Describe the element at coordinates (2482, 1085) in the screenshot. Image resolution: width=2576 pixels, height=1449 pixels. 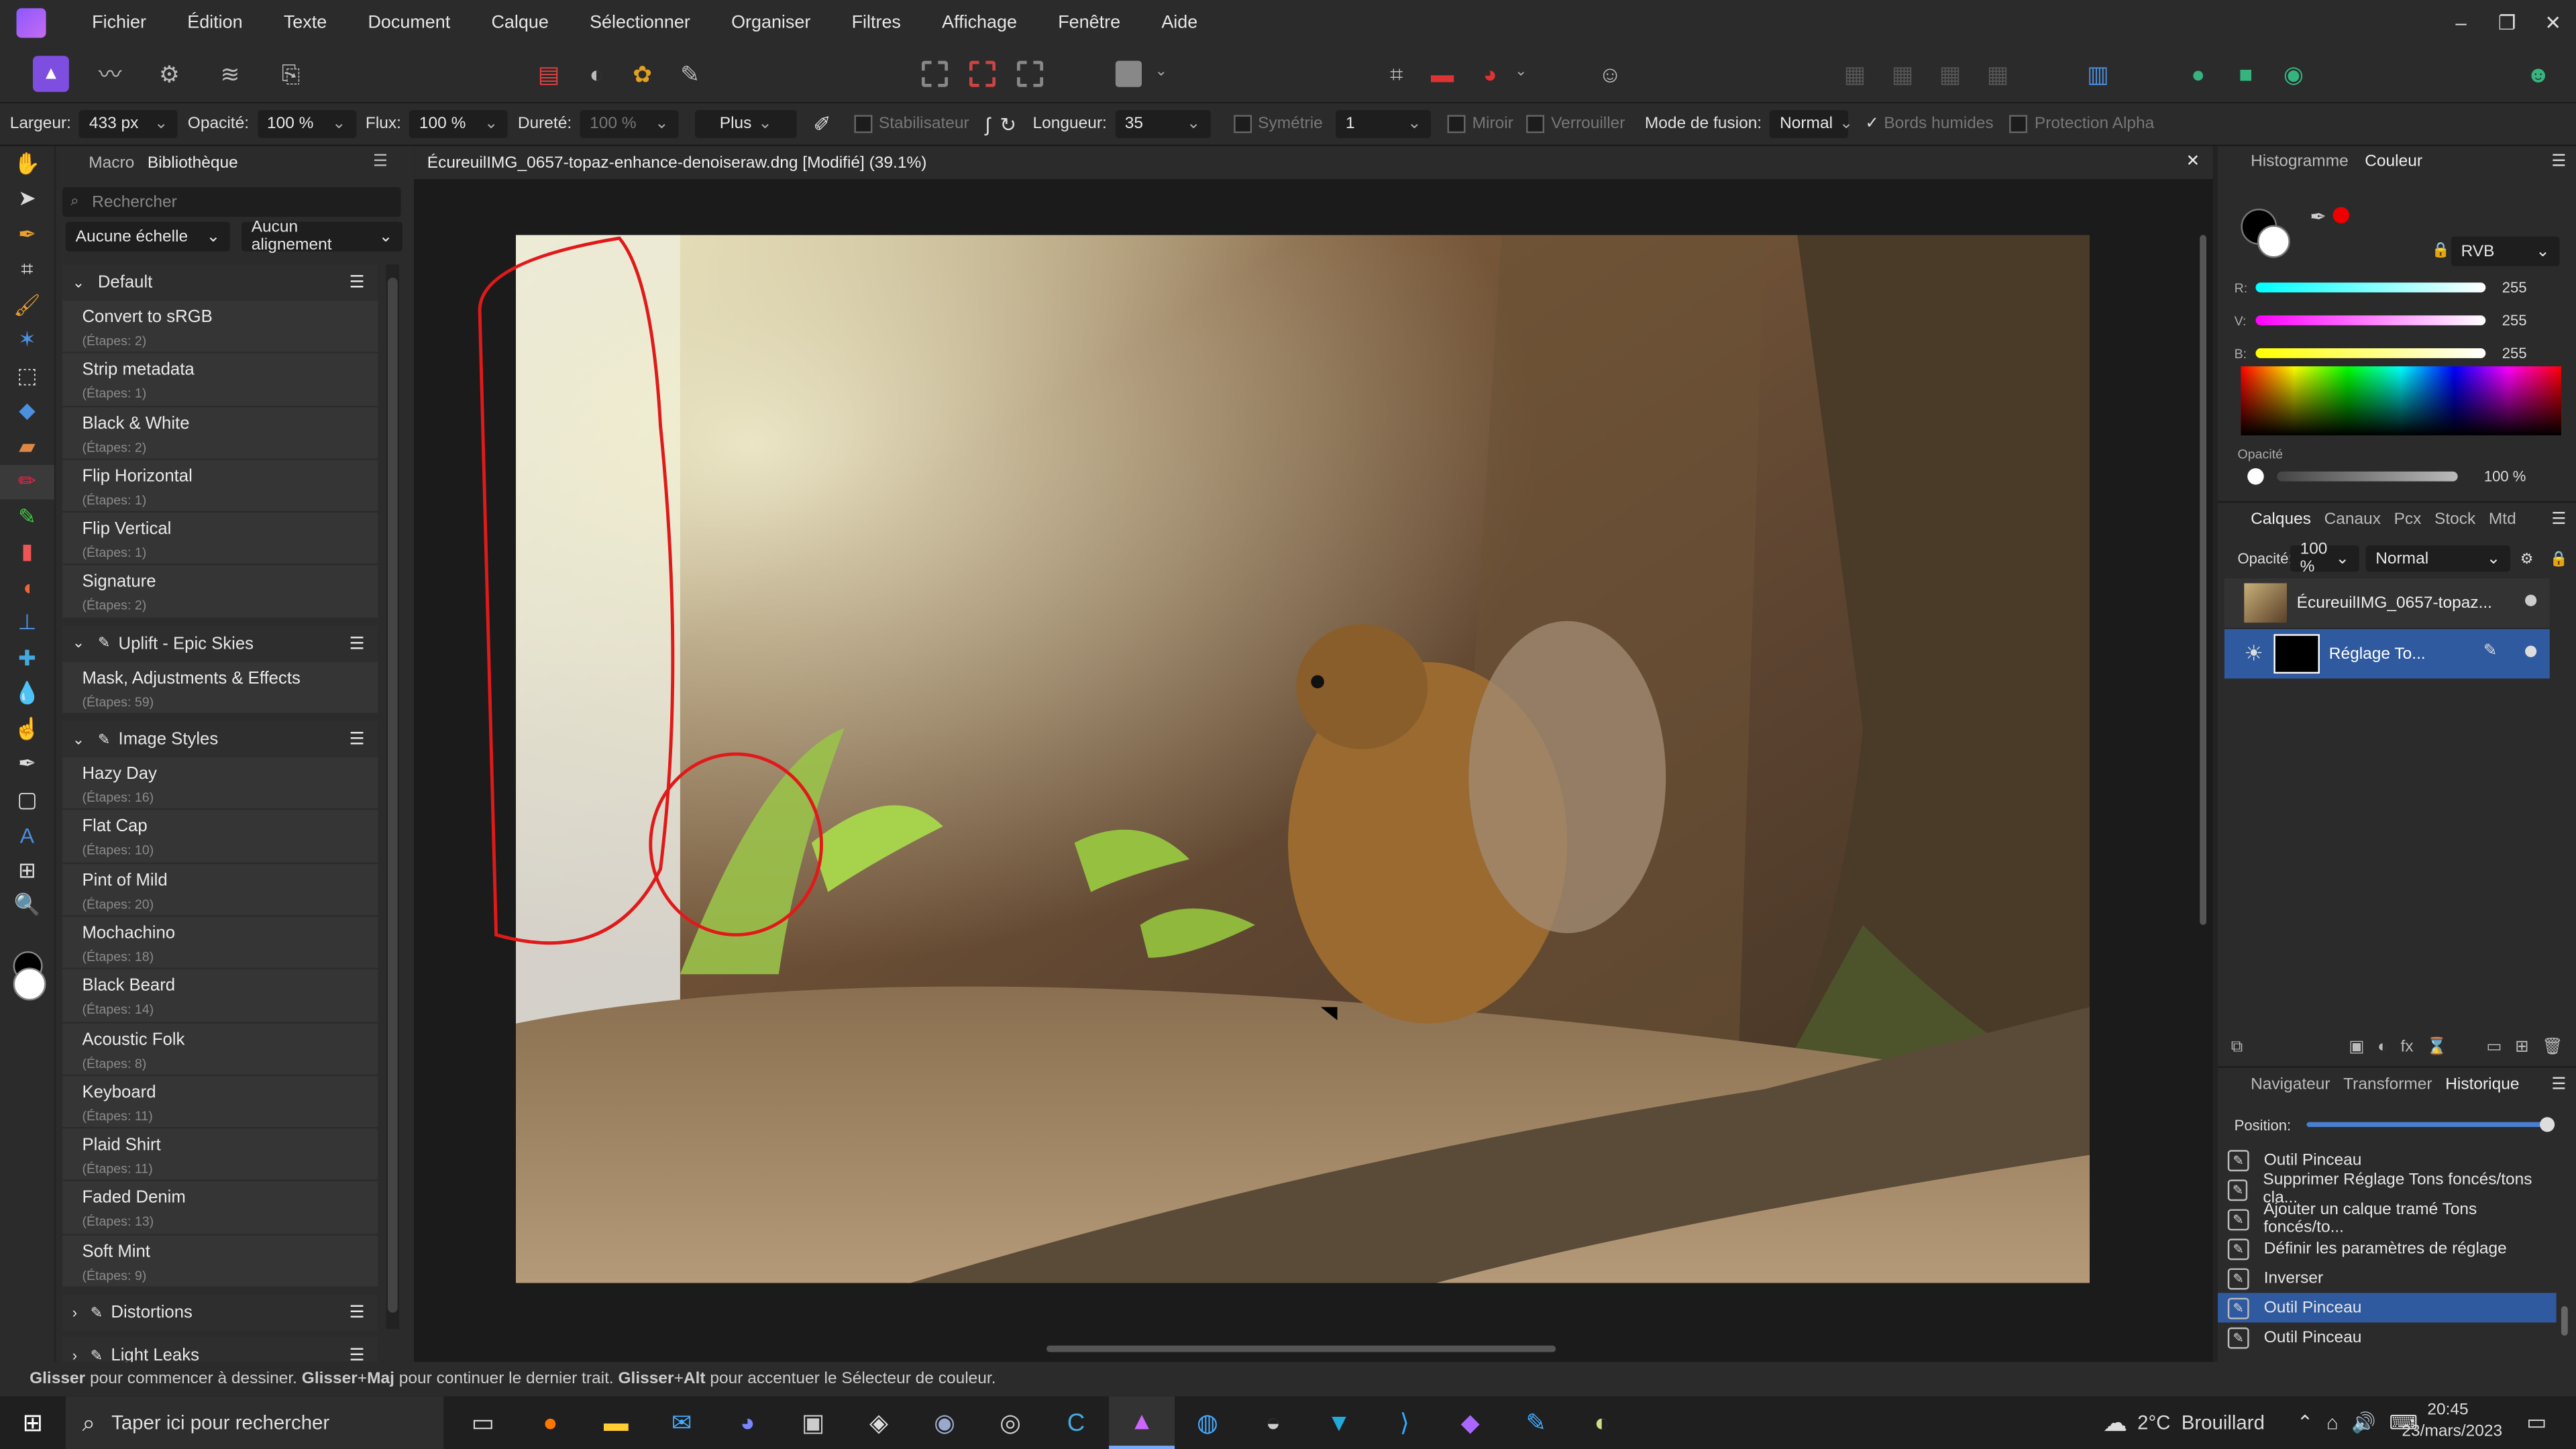
I see `tab-historique: Historique` at that location.